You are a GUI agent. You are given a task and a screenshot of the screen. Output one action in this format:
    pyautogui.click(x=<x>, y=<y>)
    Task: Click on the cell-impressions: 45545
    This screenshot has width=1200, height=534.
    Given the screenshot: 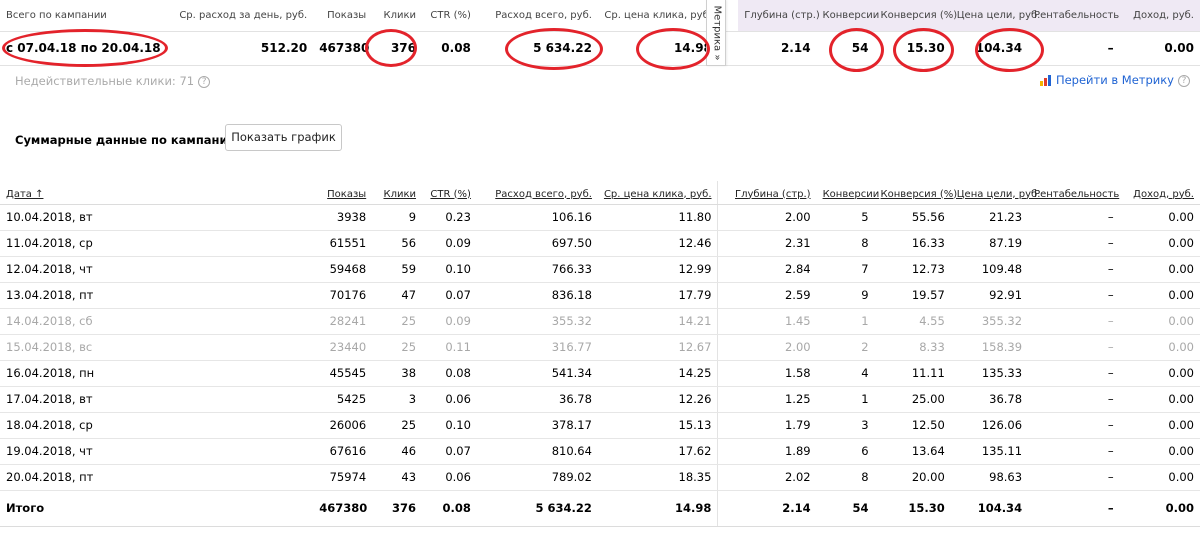 What is the action you would take?
    pyautogui.click(x=343, y=373)
    